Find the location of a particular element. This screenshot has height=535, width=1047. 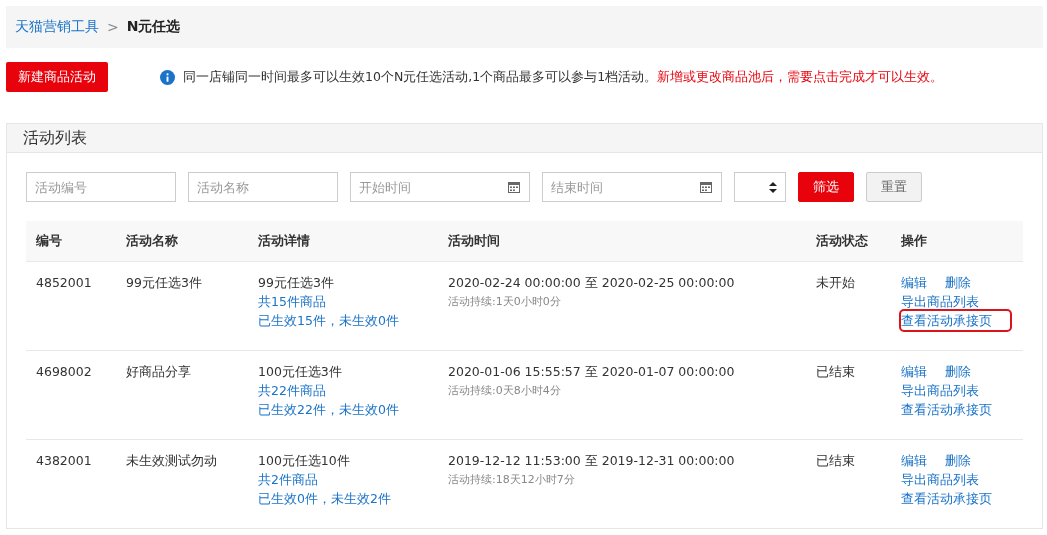

duration-text: 活动持续:18天12小时7分 is located at coordinates (511, 480).